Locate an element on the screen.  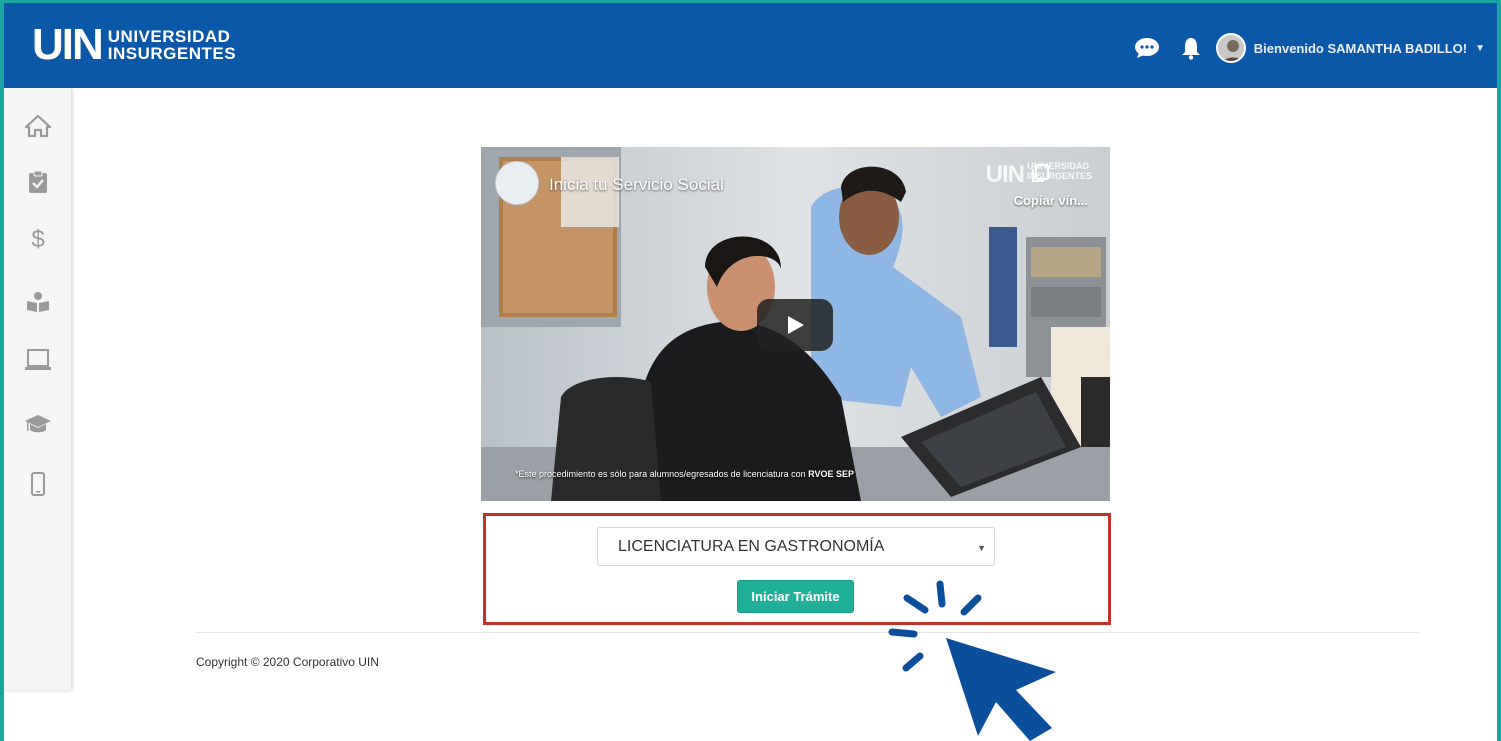
sidebar-item-graduation is located at coordinates (38, 424).